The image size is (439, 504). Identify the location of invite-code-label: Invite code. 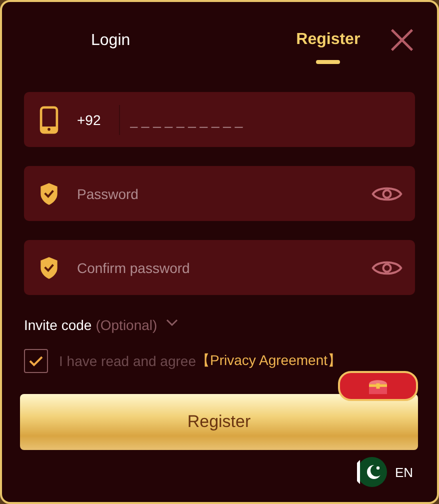
(58, 325).